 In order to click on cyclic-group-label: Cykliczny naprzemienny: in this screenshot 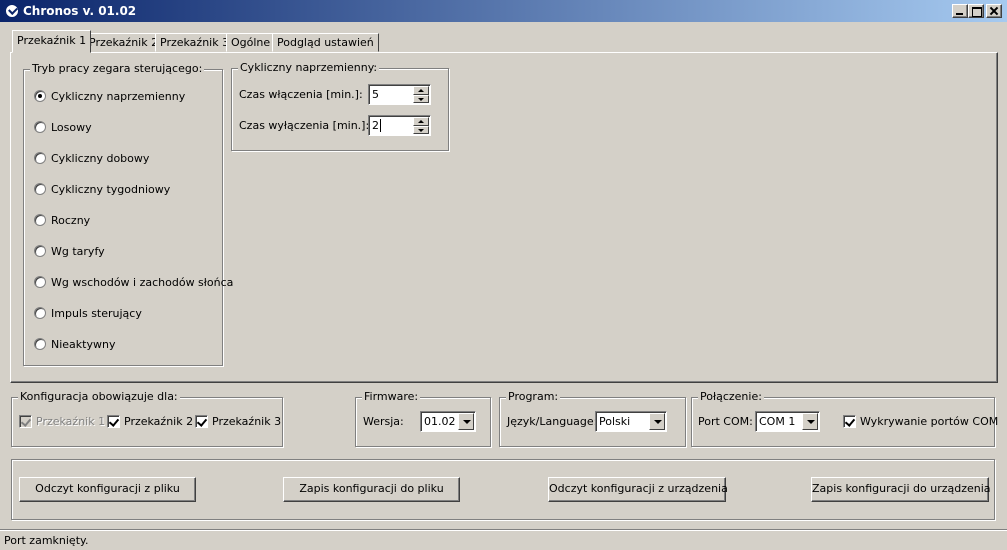, I will do `click(309, 68)`.